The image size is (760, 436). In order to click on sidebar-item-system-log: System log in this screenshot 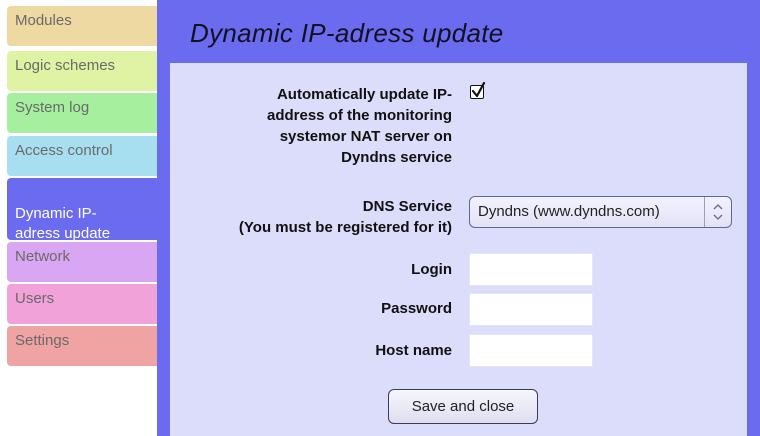, I will do `click(82, 113)`.